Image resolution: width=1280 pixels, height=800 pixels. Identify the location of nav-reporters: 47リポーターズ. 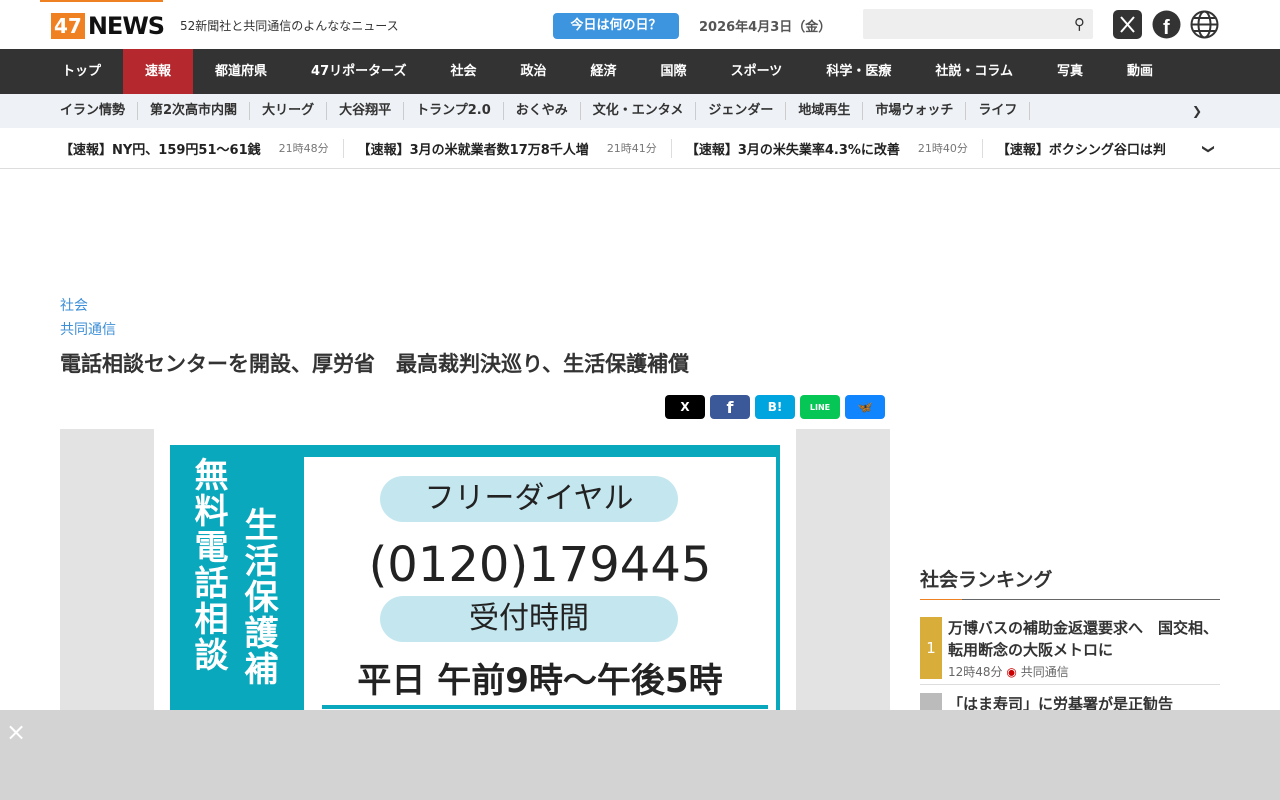
(358, 71).